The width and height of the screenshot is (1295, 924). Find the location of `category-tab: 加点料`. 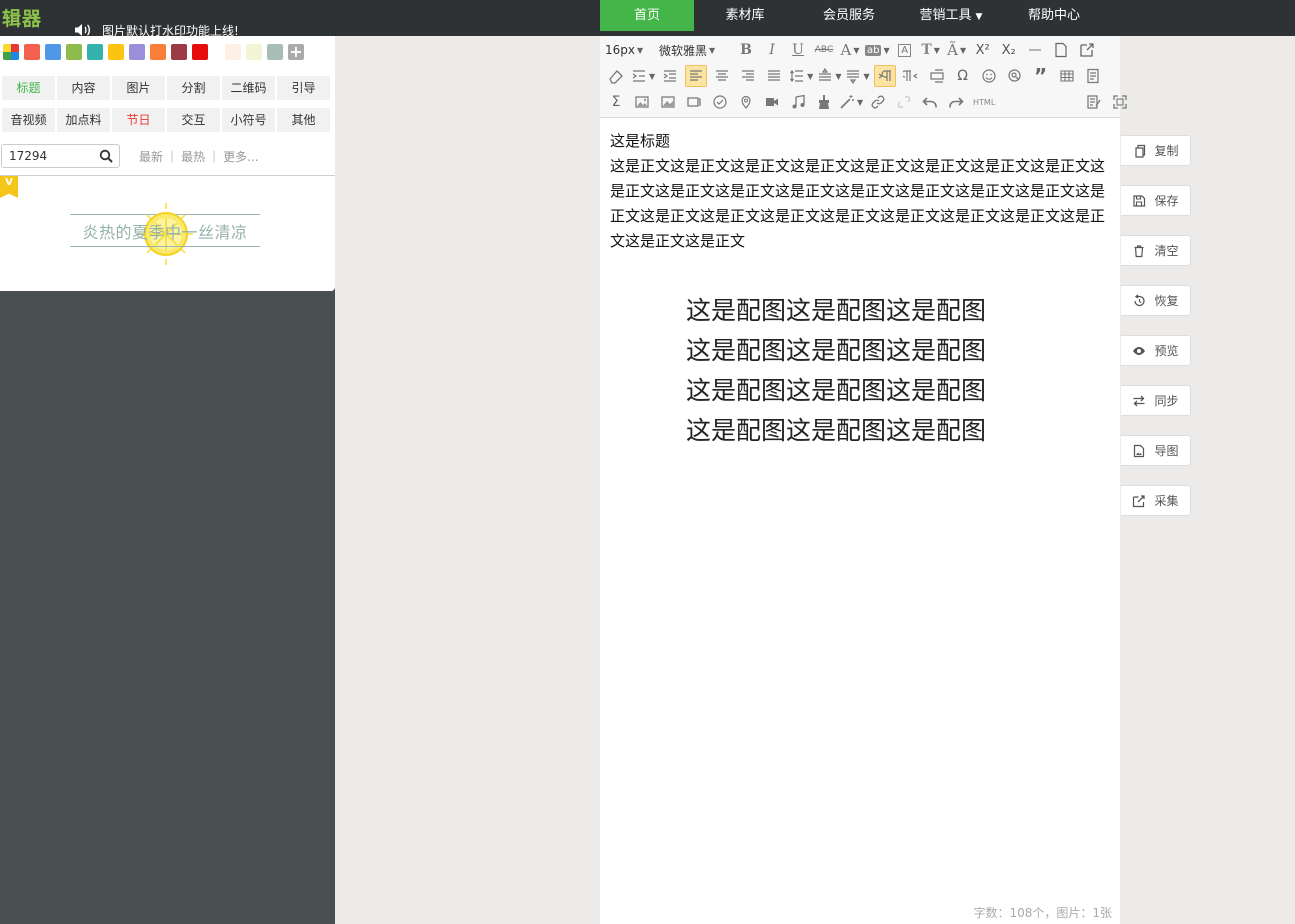

category-tab: 加点料 is located at coordinates (83, 120).